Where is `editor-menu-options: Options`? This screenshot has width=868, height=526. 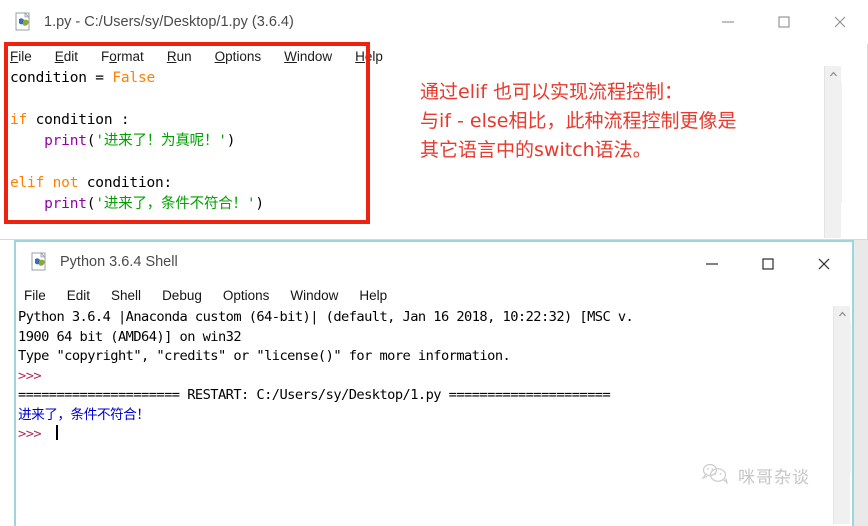
editor-menu-options: Options is located at coordinates (238, 56).